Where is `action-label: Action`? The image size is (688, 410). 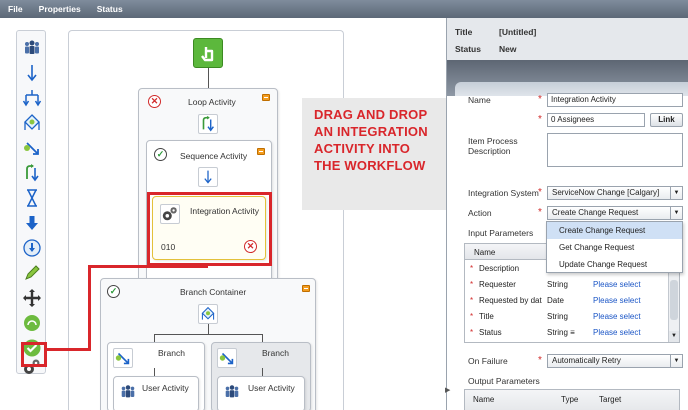
action-label: Action is located at coordinates (480, 213).